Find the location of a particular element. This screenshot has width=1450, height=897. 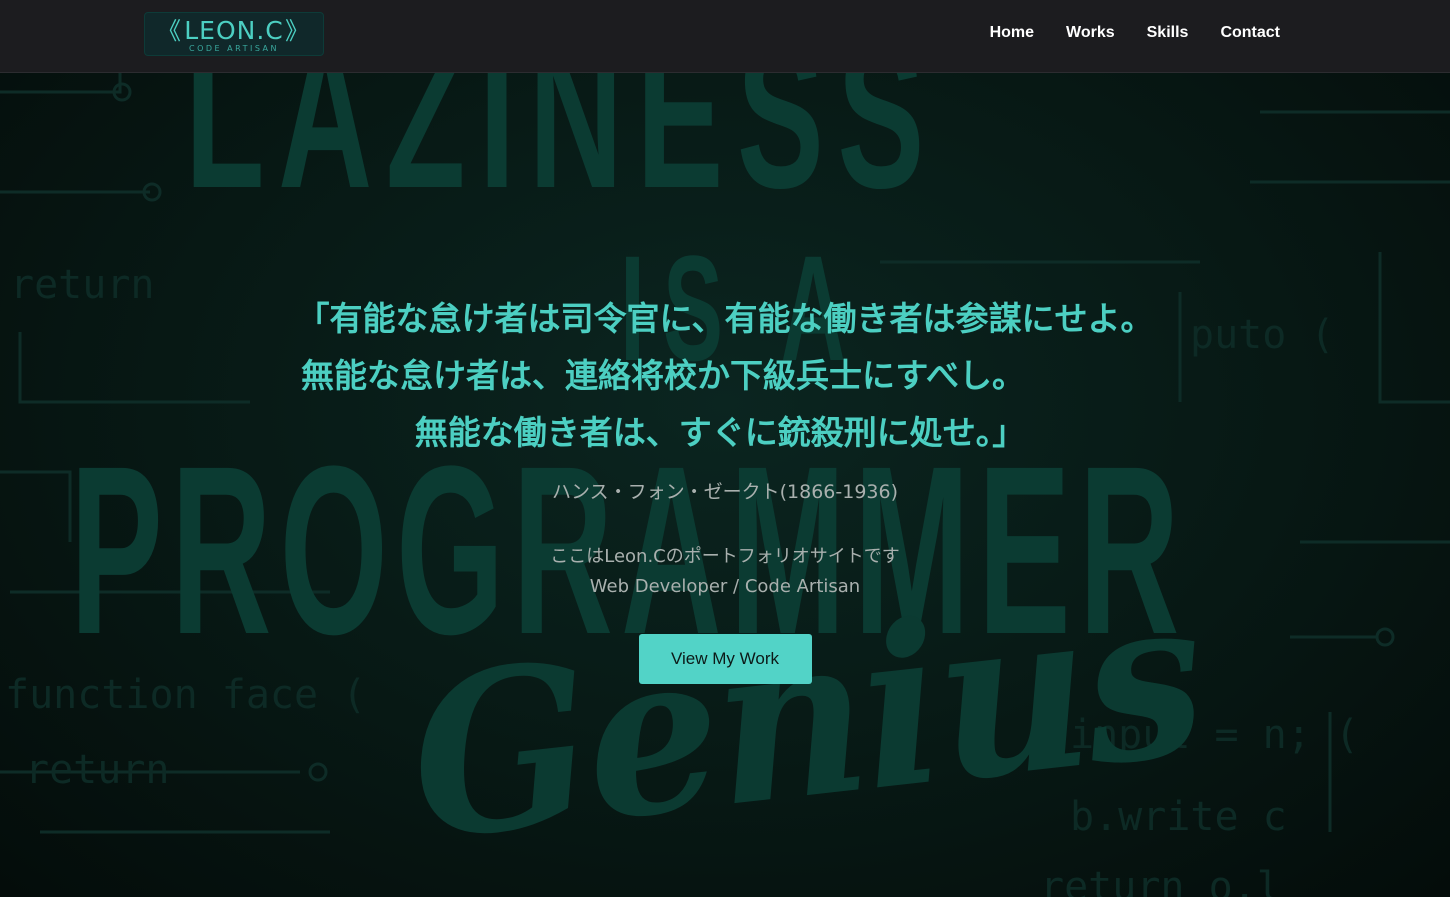

nav-skills: Skills is located at coordinates (1168, 33).